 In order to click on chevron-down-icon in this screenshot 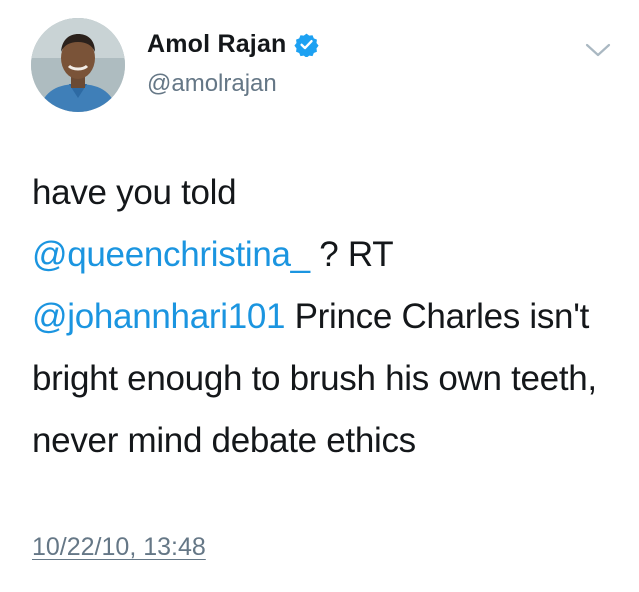, I will do `click(598, 50)`.